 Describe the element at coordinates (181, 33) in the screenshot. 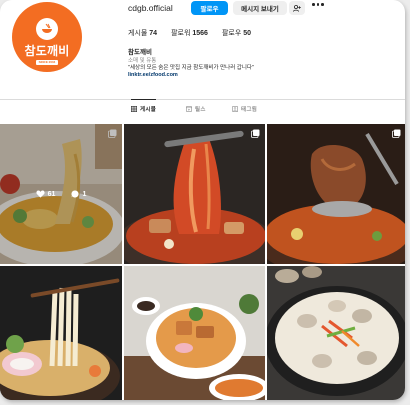

I see `followers-count-label: 팔로워` at that location.